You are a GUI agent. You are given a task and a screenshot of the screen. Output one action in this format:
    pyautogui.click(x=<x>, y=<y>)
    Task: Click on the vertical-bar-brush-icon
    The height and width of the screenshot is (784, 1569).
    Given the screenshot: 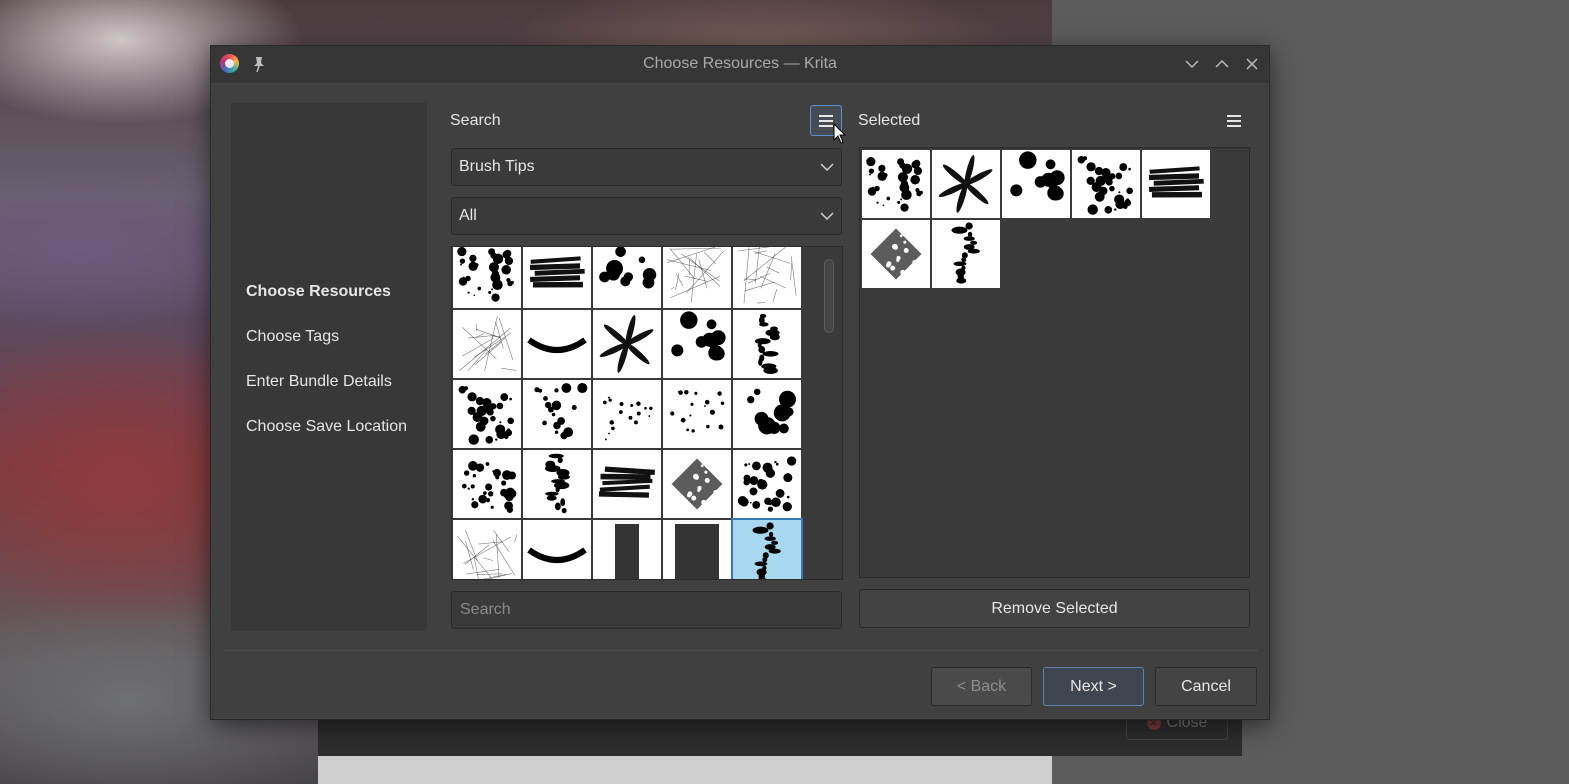 What is the action you would take?
    pyautogui.click(x=627, y=551)
    